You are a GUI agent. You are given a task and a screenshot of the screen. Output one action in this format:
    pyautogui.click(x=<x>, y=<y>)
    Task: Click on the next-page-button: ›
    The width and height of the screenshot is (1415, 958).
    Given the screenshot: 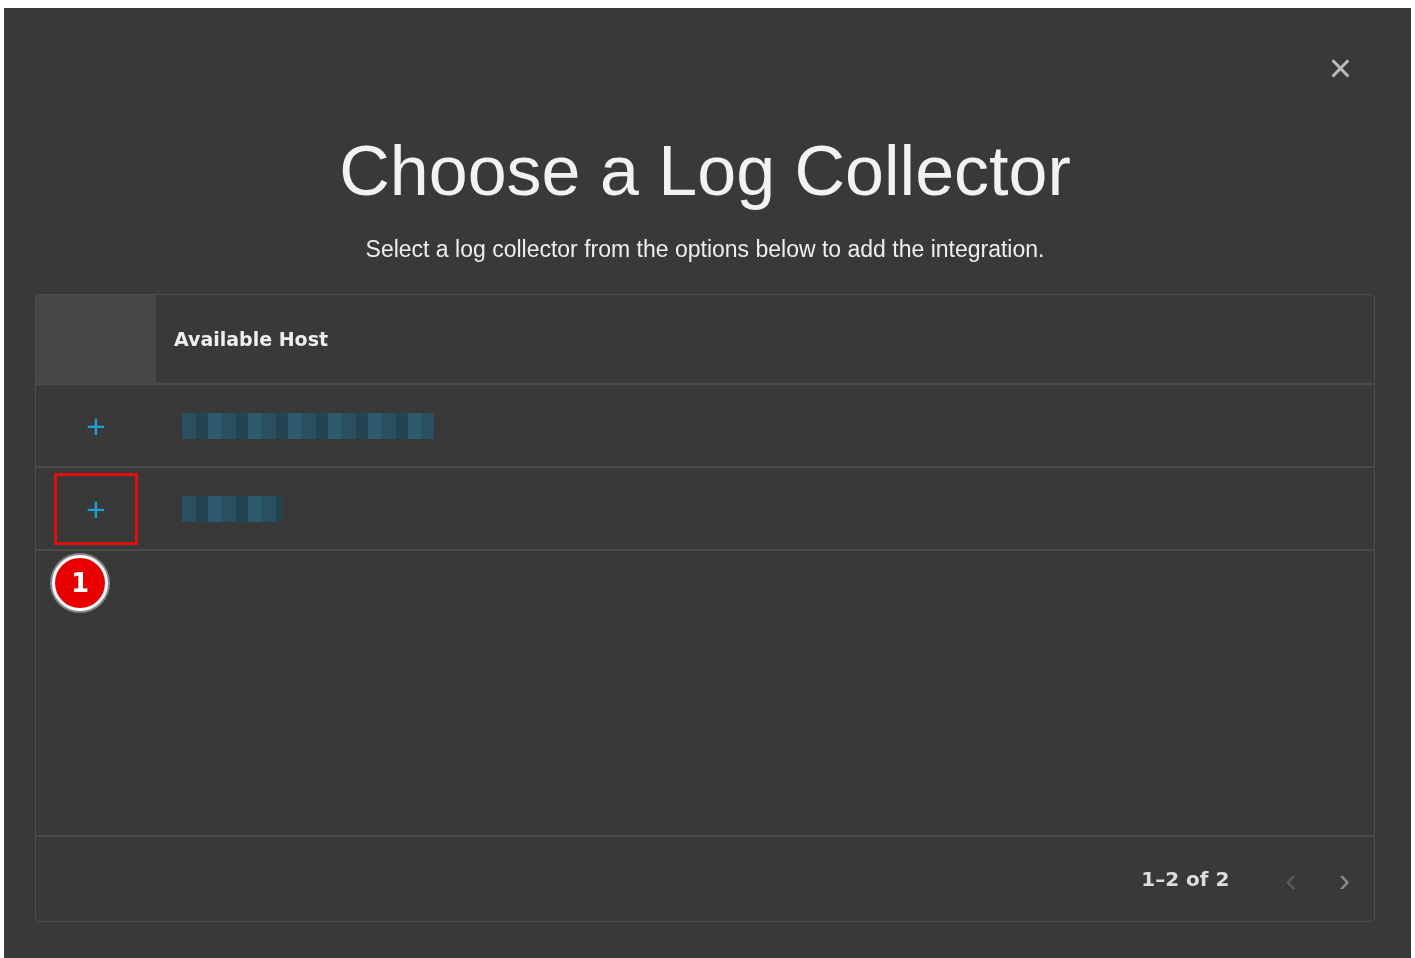 What is the action you would take?
    pyautogui.click(x=1344, y=879)
    